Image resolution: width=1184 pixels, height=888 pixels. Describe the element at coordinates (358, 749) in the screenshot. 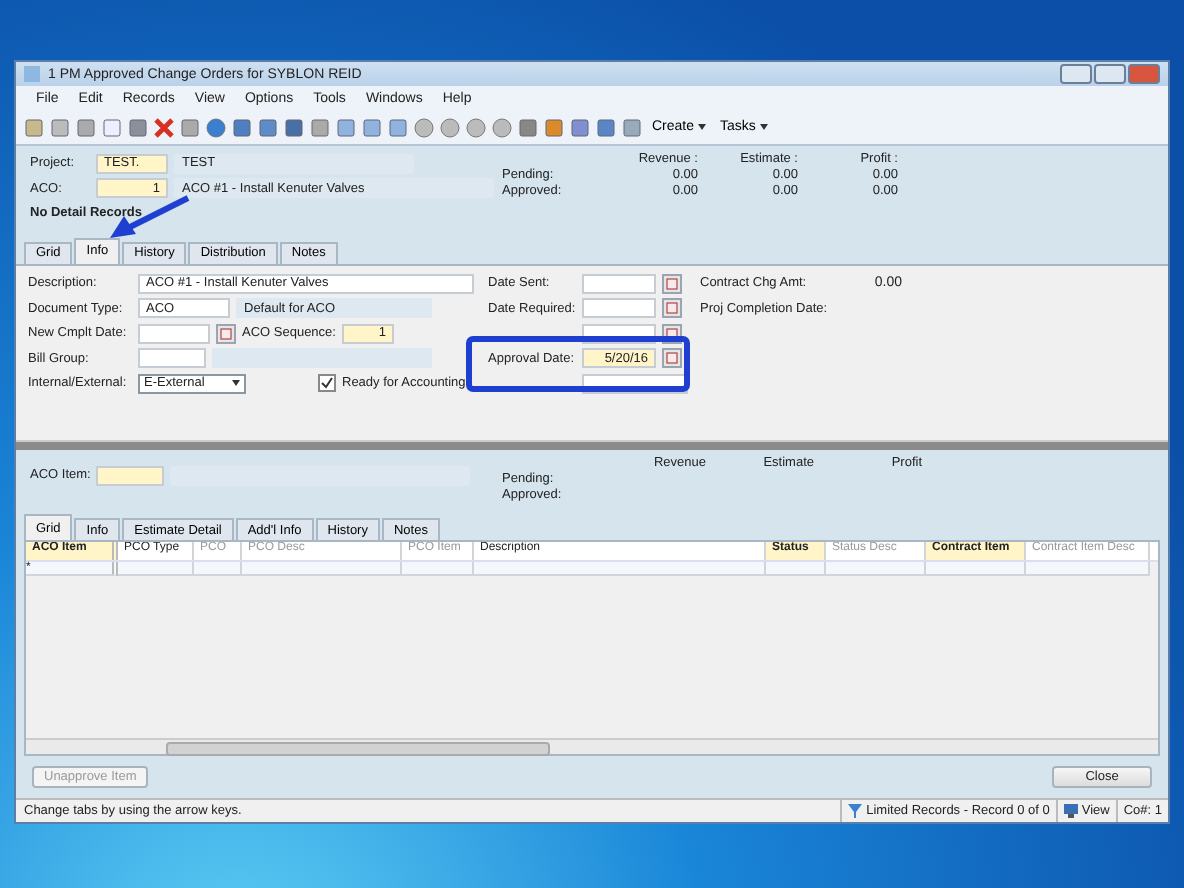

I see `scrollbar-thumb` at that location.